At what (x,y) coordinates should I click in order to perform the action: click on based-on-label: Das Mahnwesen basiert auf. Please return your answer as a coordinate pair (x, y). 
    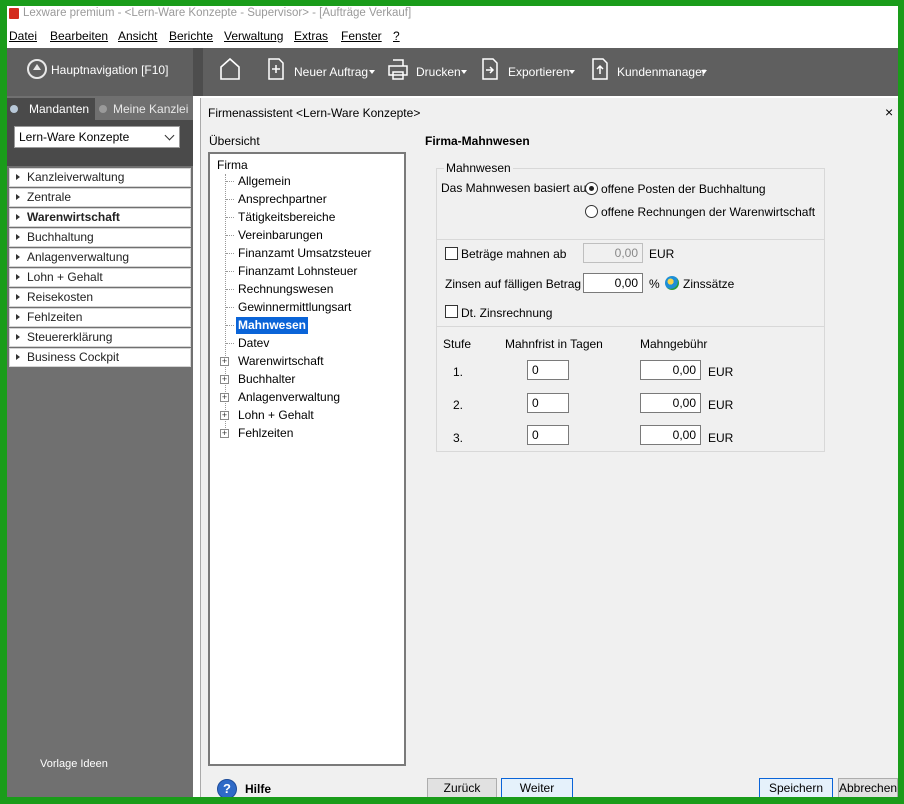
    Looking at the image, I should click on (515, 188).